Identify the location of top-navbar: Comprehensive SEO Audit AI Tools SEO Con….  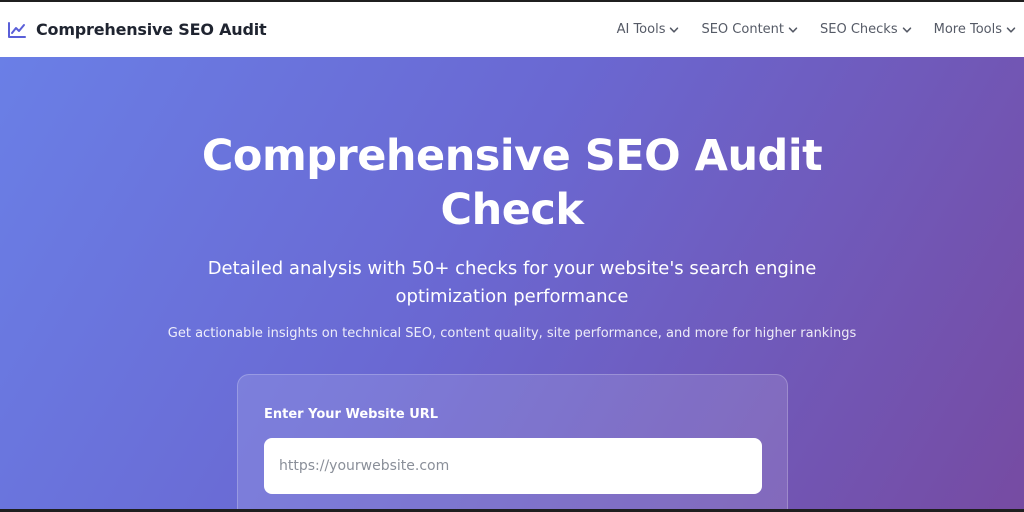
(512, 28).